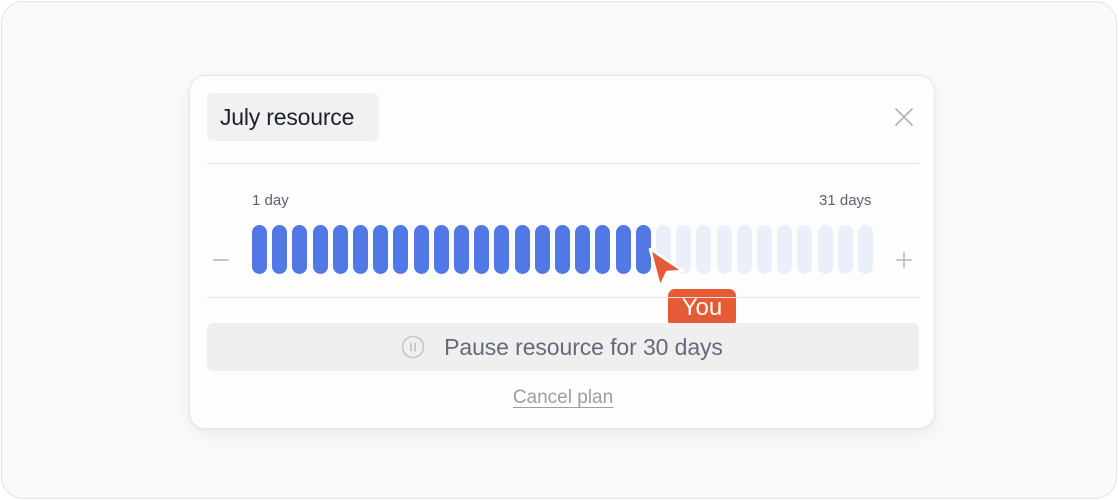  I want to click on pause-resource-button: Pause resource for 30 days, so click(563, 347).